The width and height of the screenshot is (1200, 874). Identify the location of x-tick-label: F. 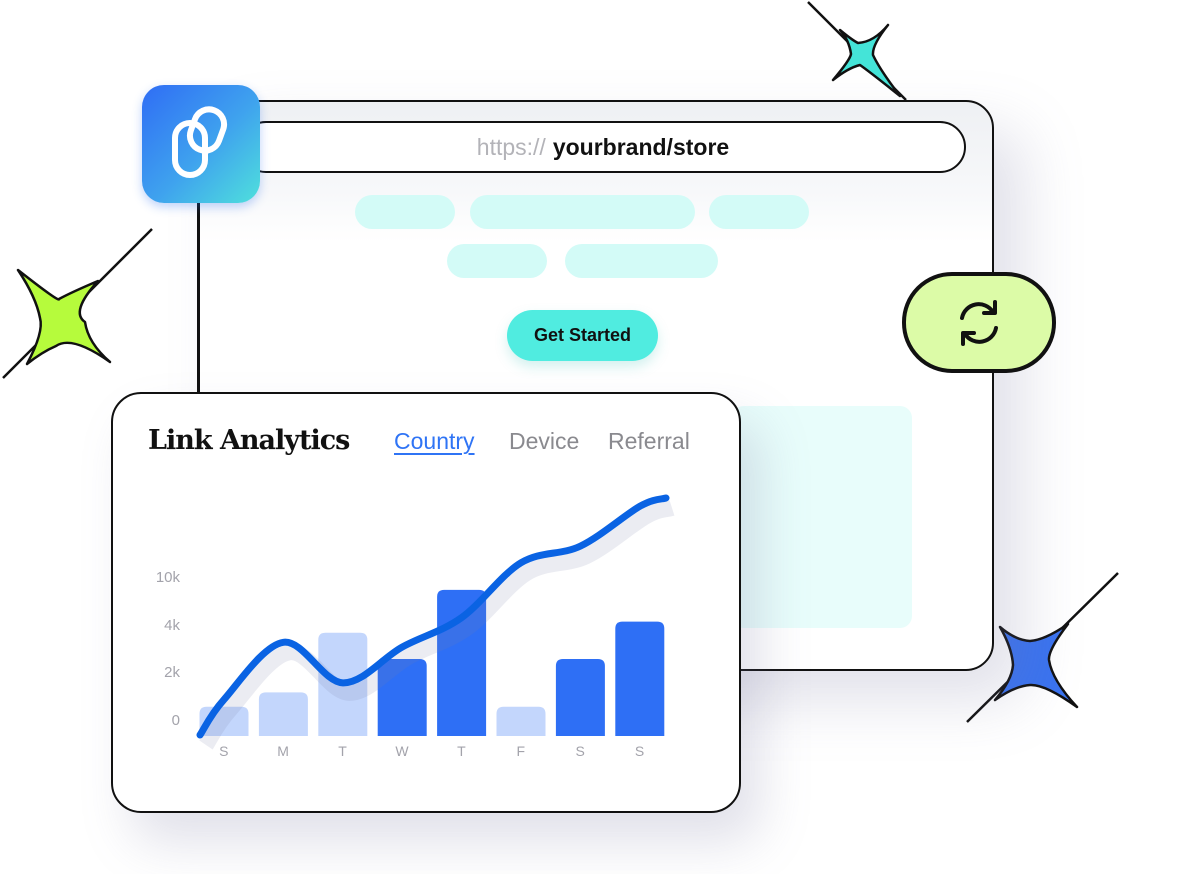
(521, 751).